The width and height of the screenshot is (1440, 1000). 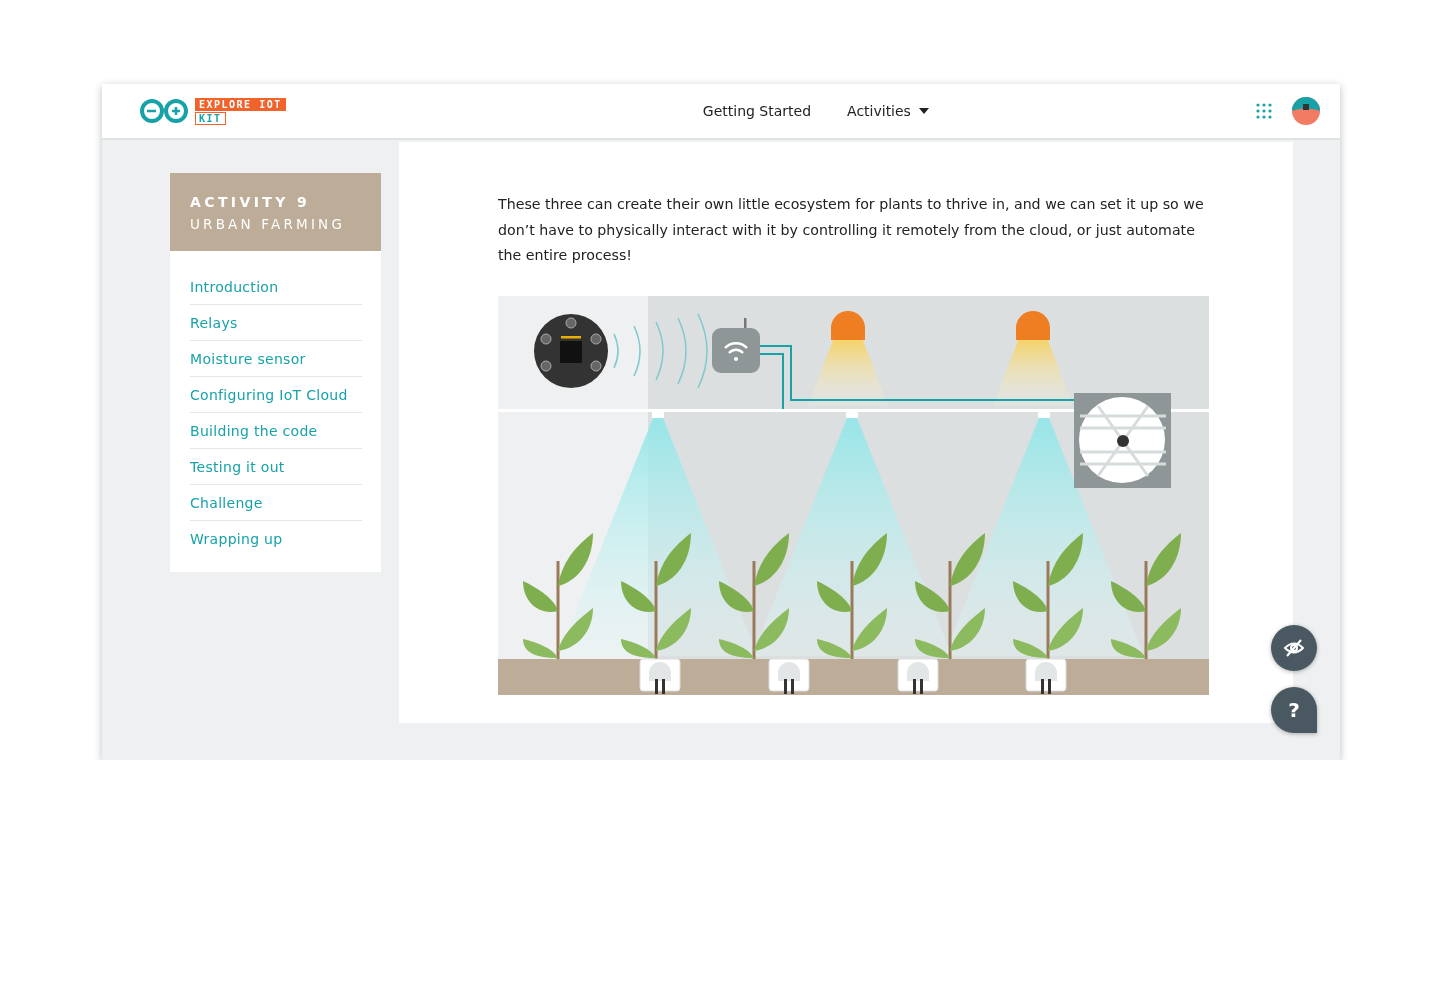 What do you see at coordinates (888, 111) in the screenshot?
I see `activities-dropdown: Activities` at bounding box center [888, 111].